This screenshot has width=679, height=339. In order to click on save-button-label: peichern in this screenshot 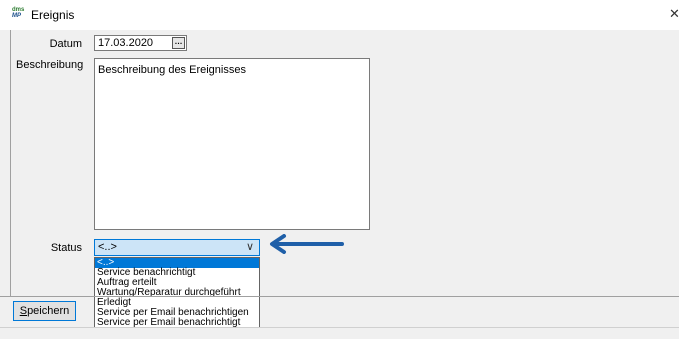, I will do `click(48, 311)`.